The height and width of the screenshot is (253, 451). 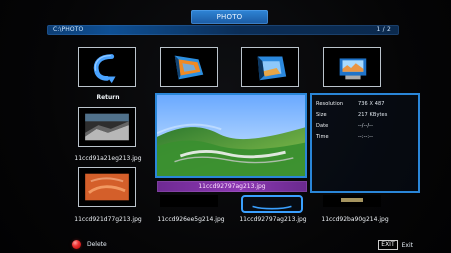 I want to click on delete-label: Delete, so click(x=97, y=244).